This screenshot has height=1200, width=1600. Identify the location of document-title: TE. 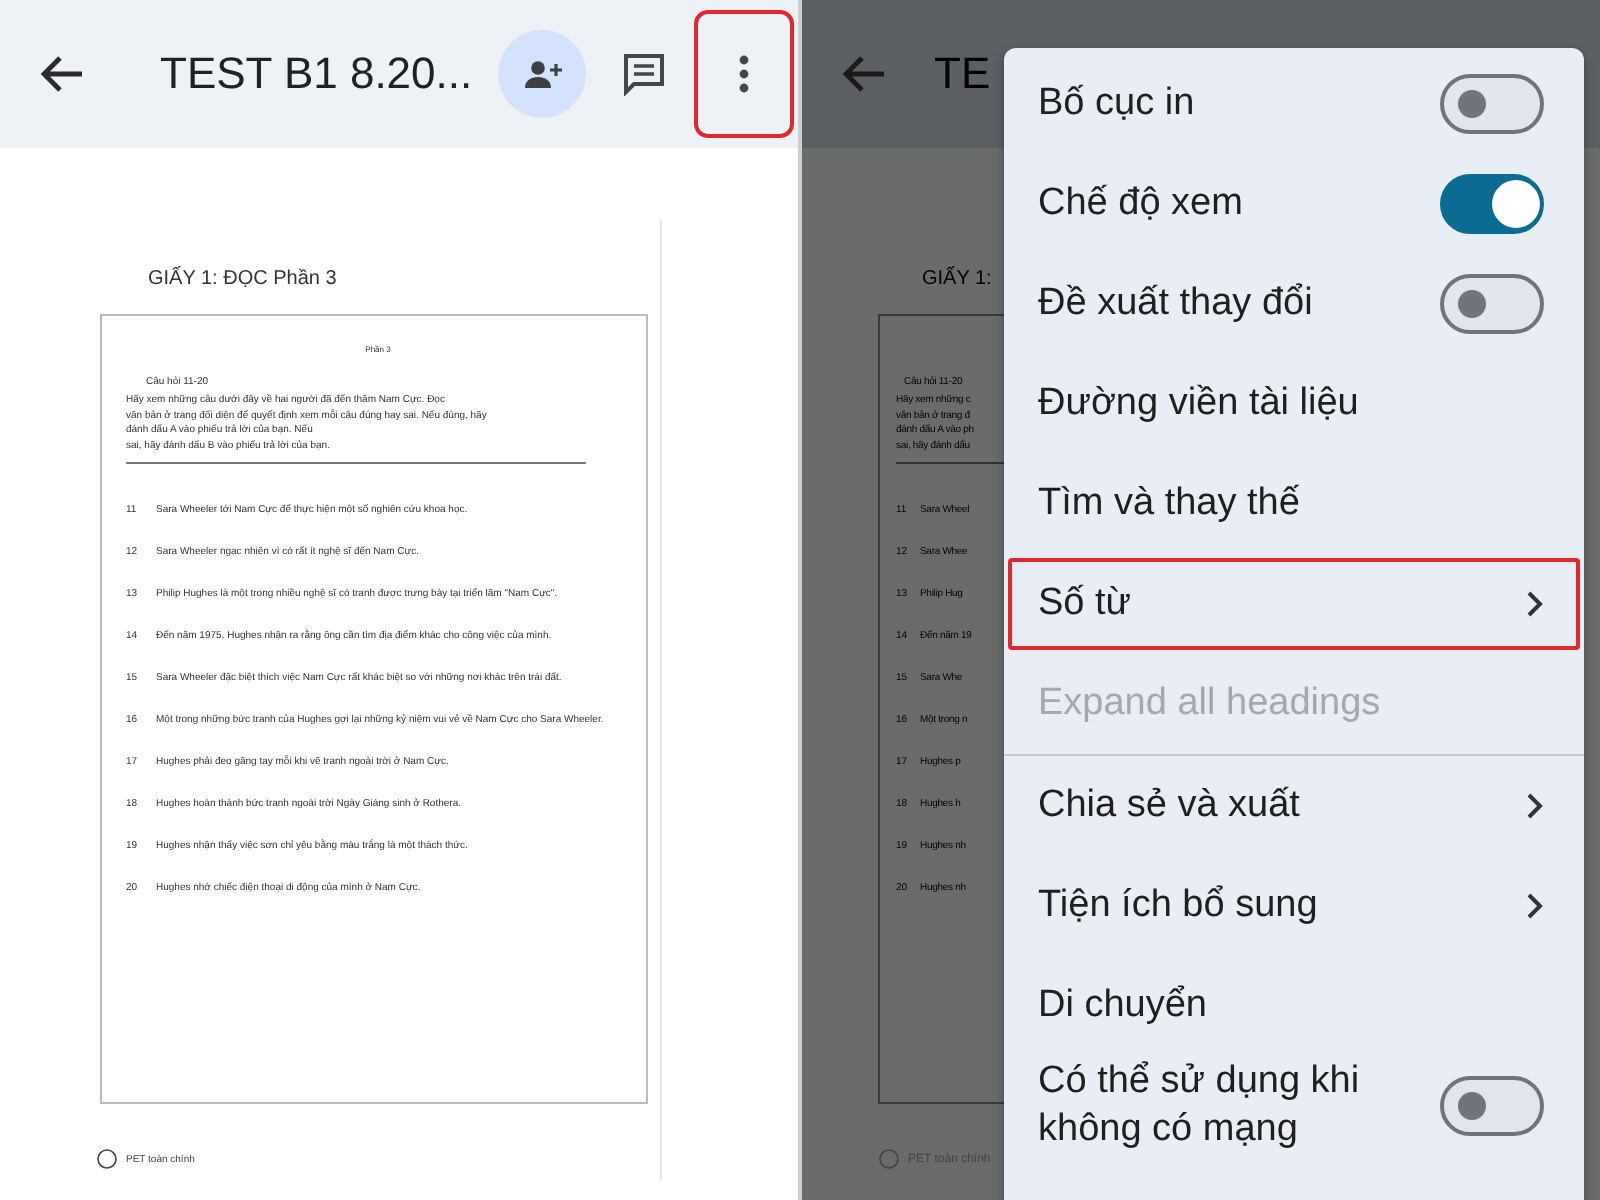
(962, 74).